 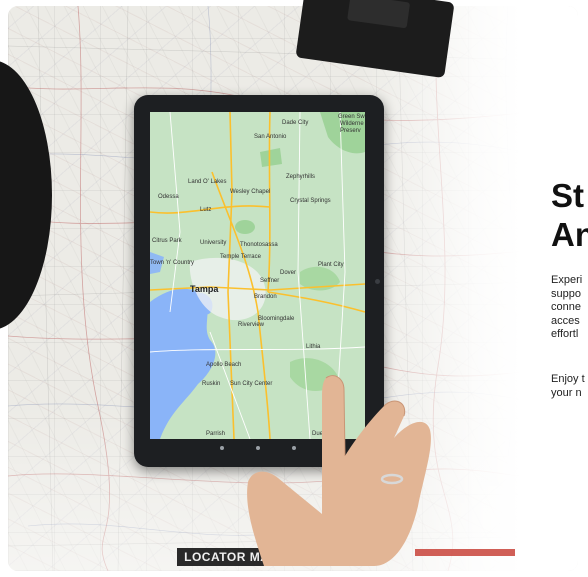 I want to click on map-place-label: Citrus Park, so click(x=167, y=241).